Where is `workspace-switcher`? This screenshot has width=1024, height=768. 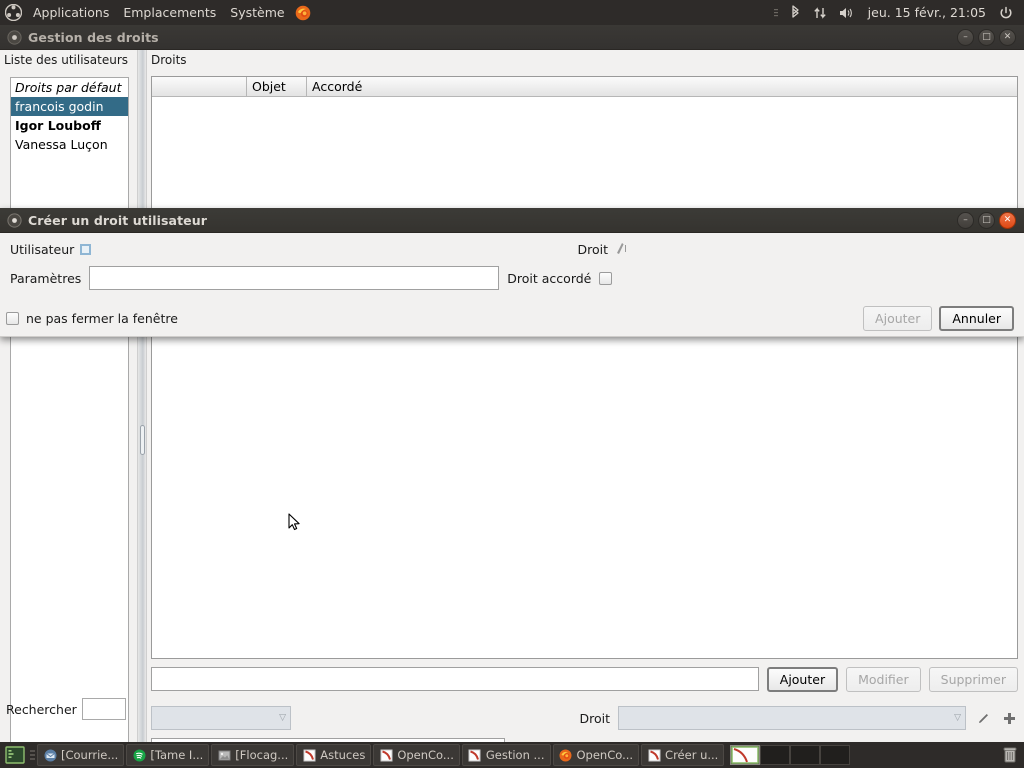 workspace-switcher is located at coordinates (790, 755).